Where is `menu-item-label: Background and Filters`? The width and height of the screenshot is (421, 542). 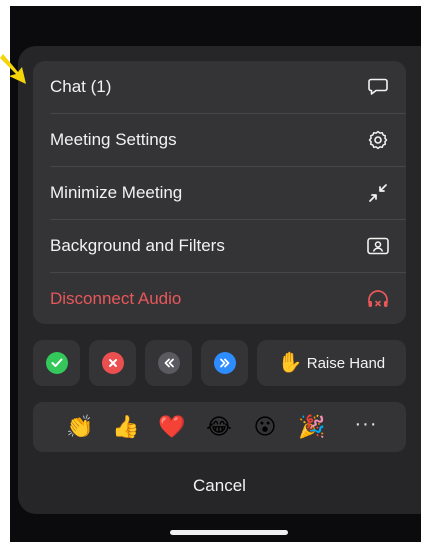
menu-item-label: Background and Filters is located at coordinates (137, 245).